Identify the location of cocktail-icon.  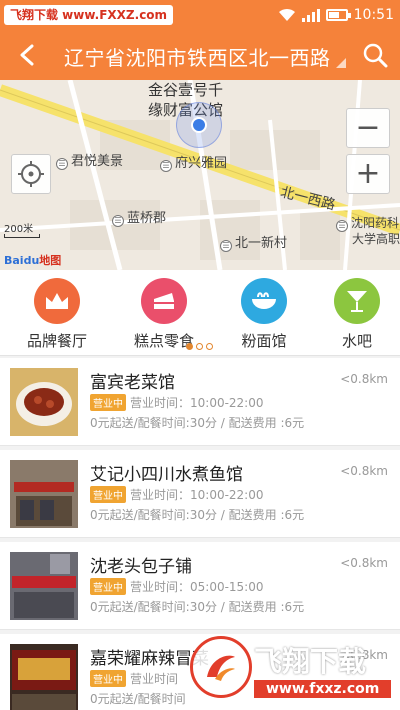
(357, 301).